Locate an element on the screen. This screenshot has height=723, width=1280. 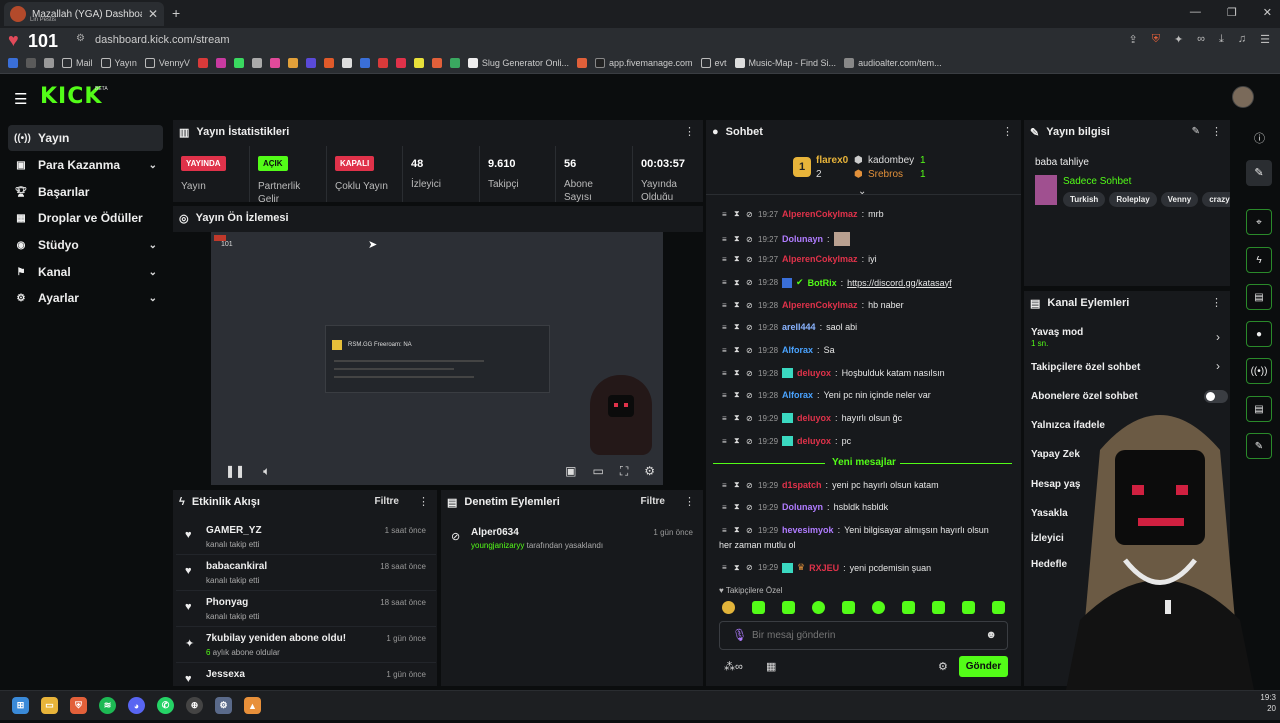
document-icon: ▤ is located at coordinates (1259, 297).